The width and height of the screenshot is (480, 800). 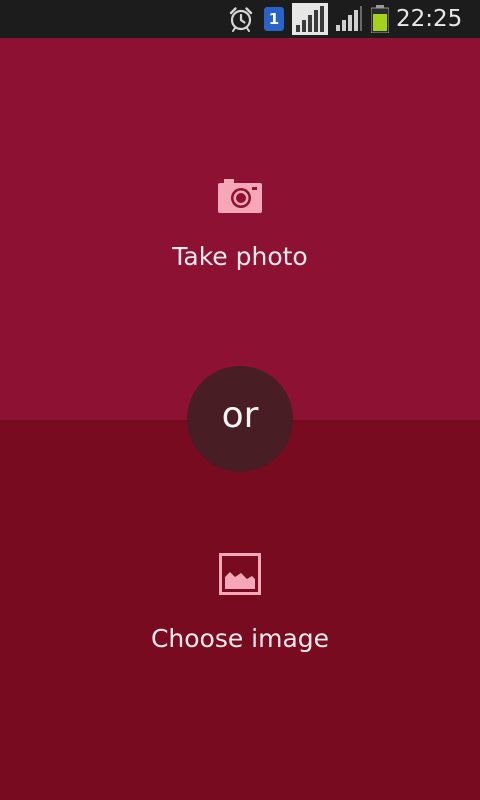 I want to click on alarm-icon, so click(x=241, y=19).